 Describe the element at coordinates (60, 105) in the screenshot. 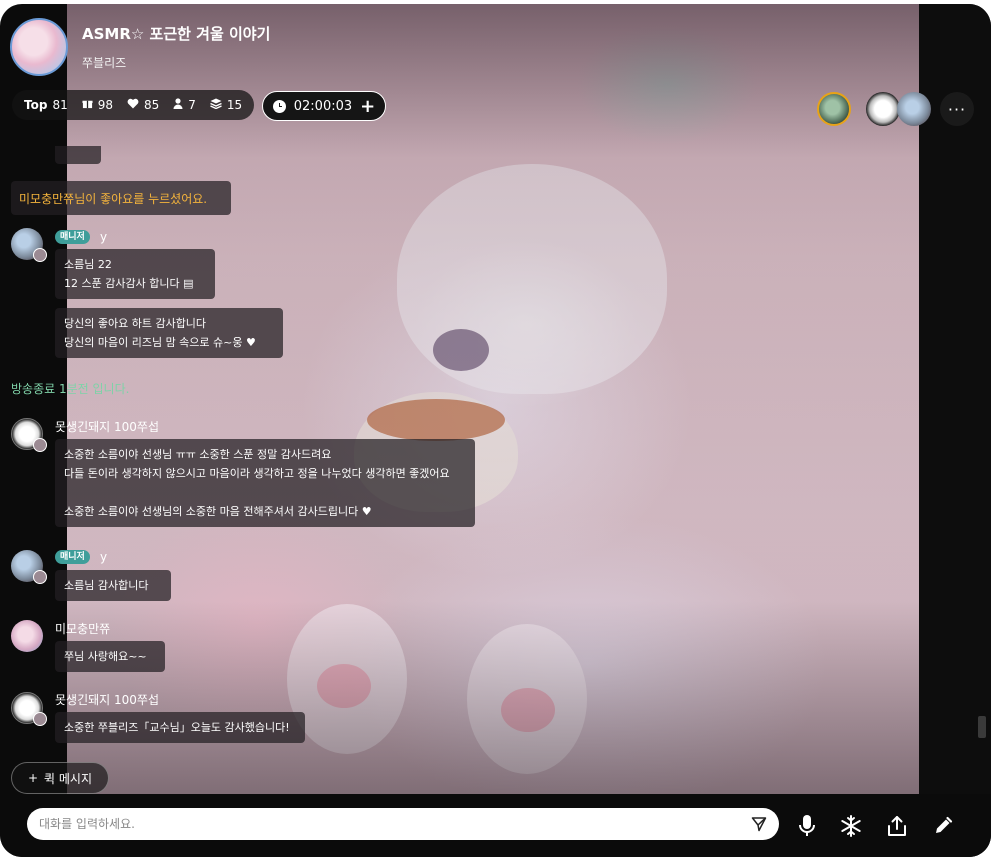

I see `rank-value: 81` at that location.